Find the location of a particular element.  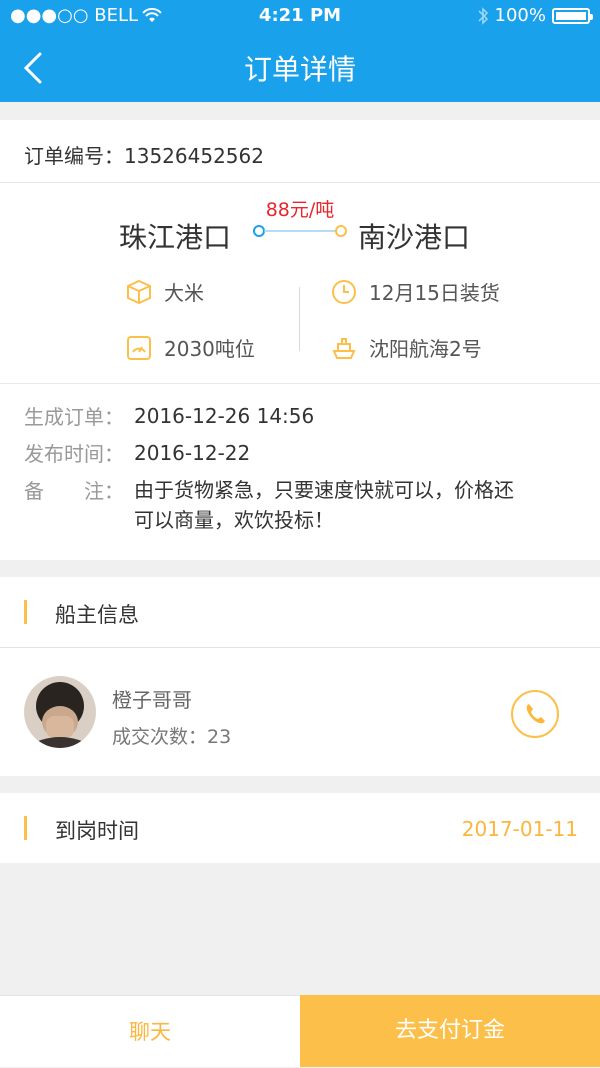

note-line-1: 由于货物紧急，只要速度快就可以，价格还 is located at coordinates (324, 490).